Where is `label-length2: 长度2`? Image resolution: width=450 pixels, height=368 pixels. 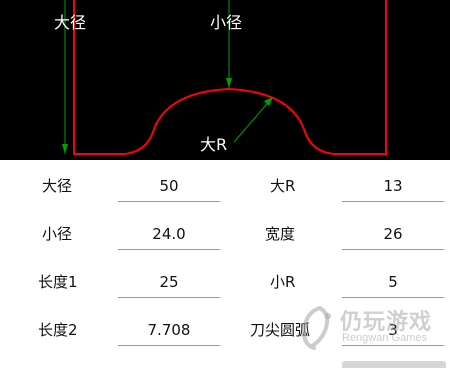
label-length2: 长度2 is located at coordinates (58, 330).